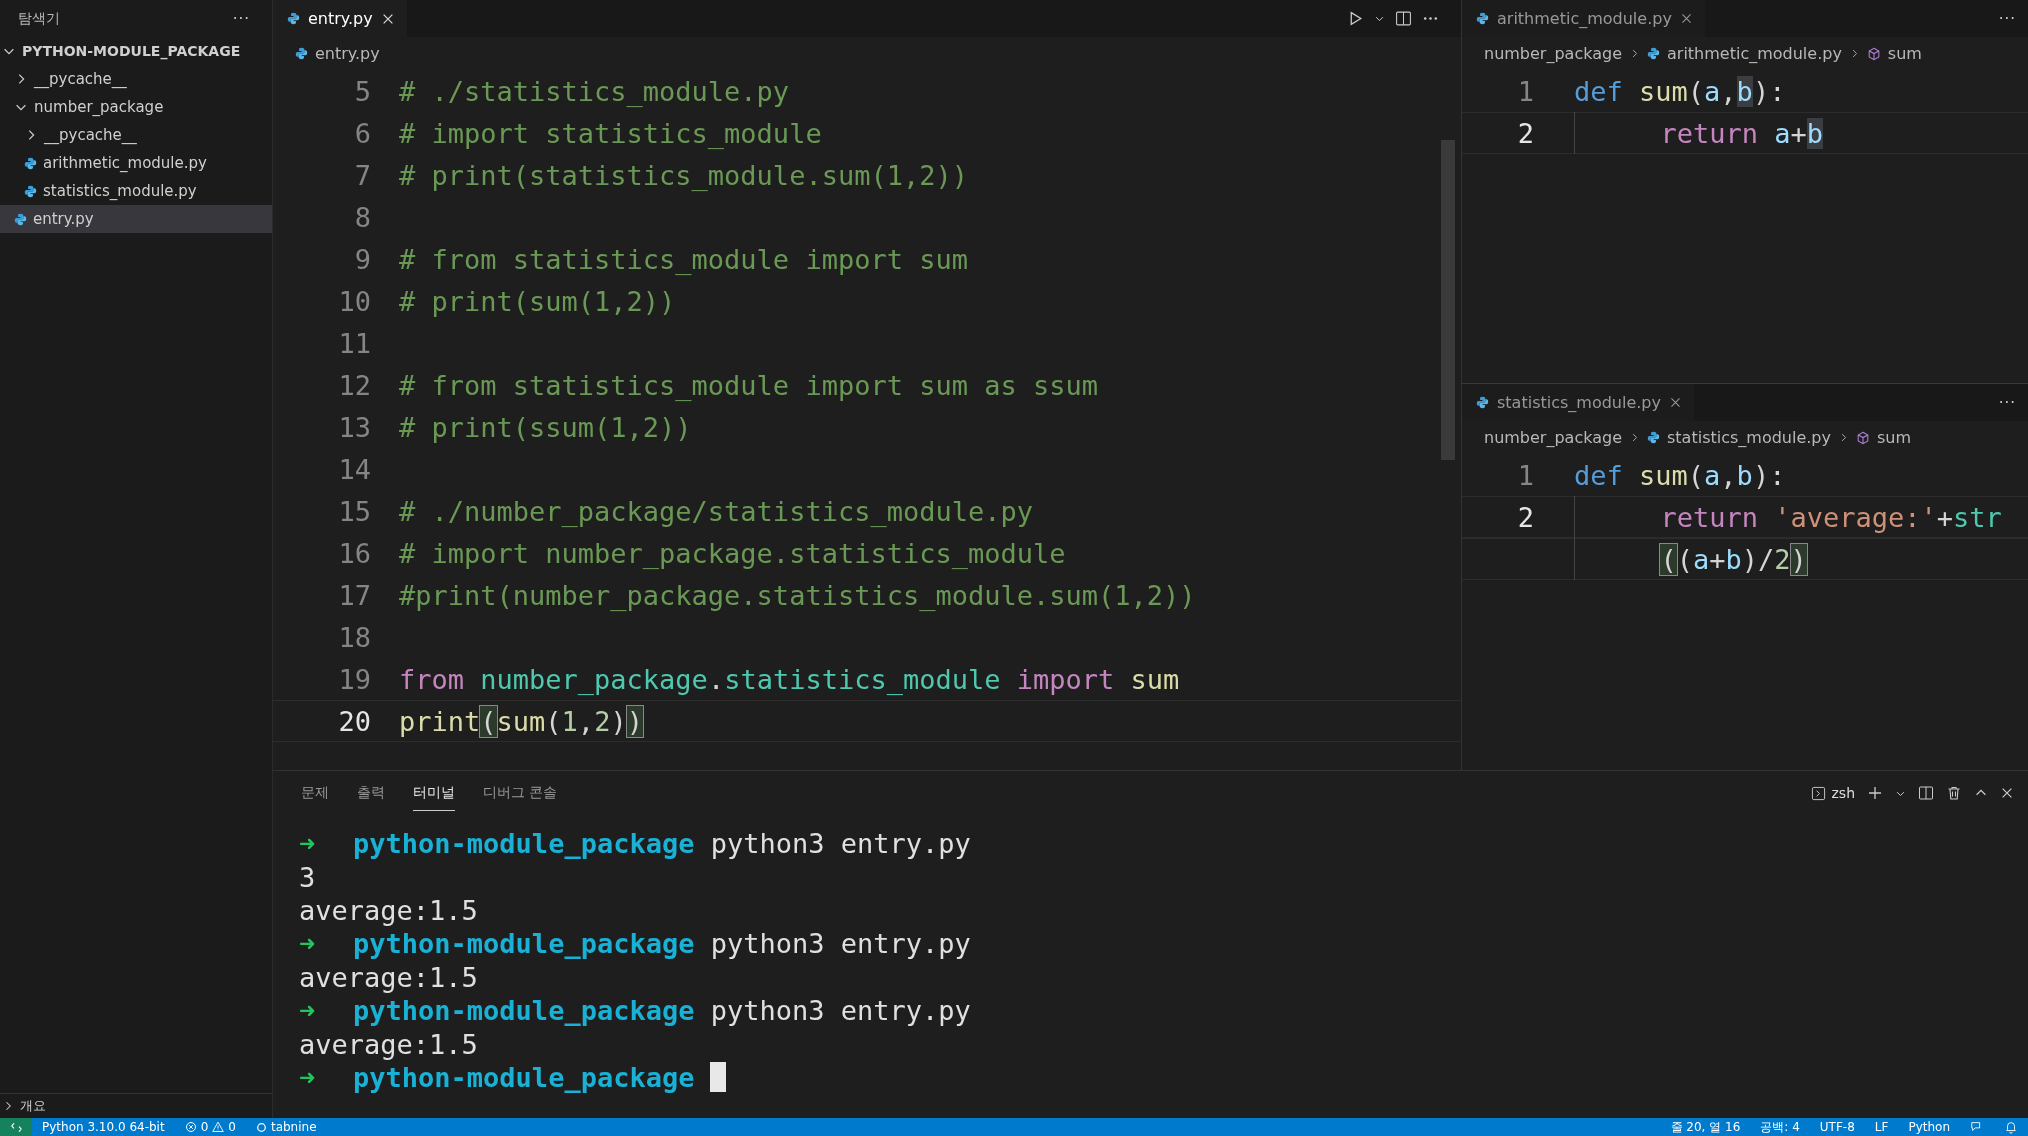 The width and height of the screenshot is (2028, 1136). Describe the element at coordinates (1875, 793) in the screenshot. I see `plus-icon` at that location.